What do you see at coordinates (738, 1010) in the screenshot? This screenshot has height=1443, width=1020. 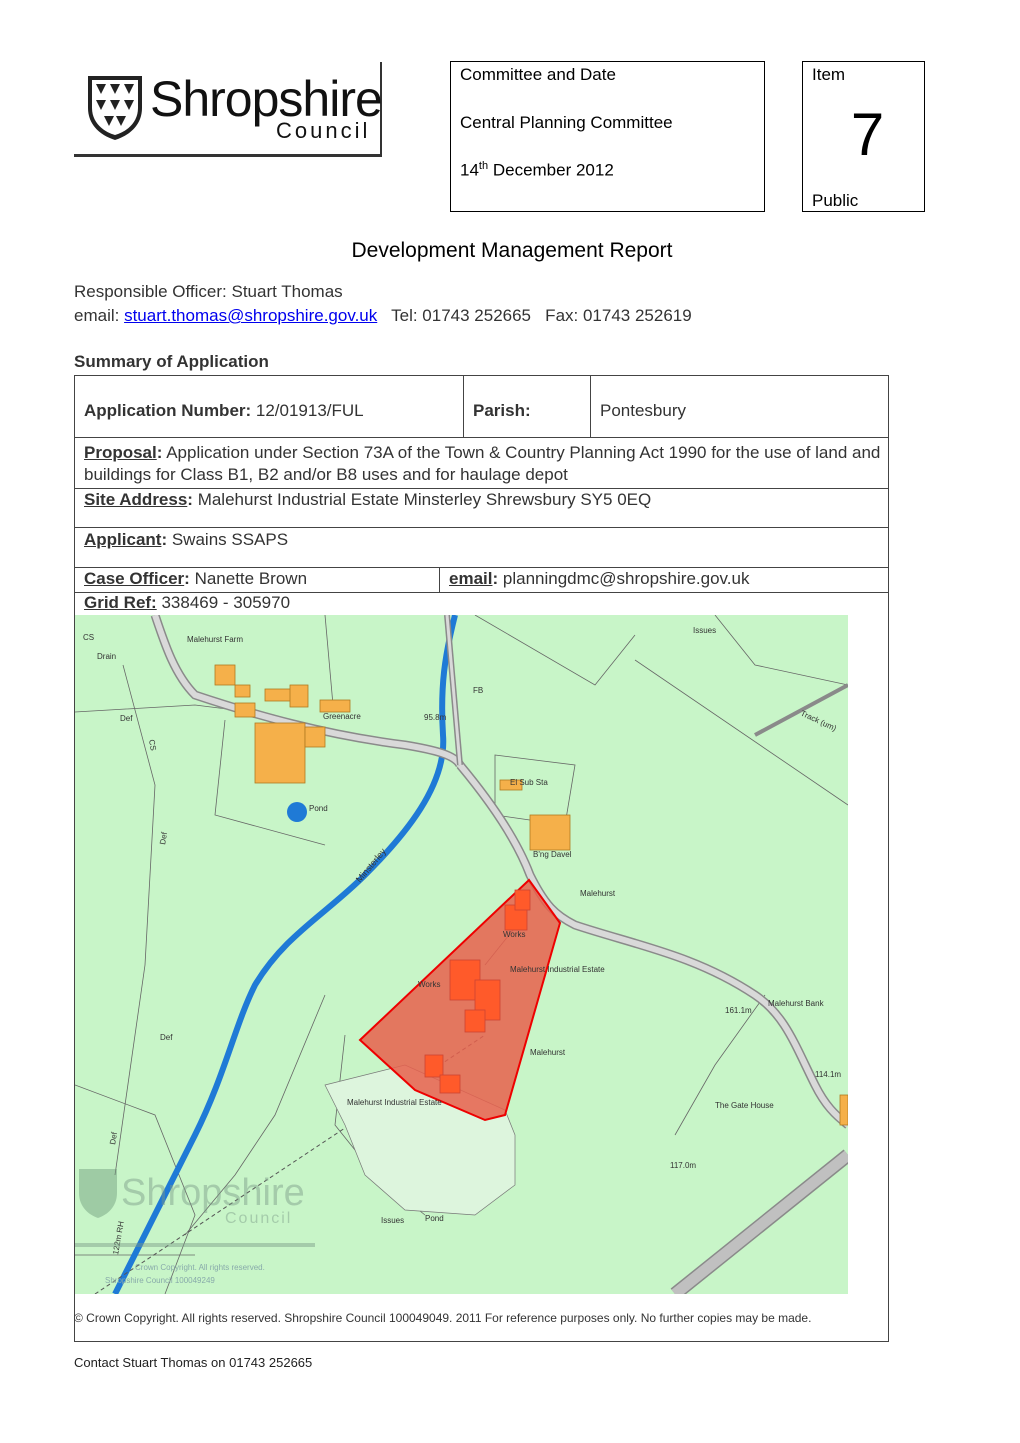 I see `map-label: 161.1m` at bounding box center [738, 1010].